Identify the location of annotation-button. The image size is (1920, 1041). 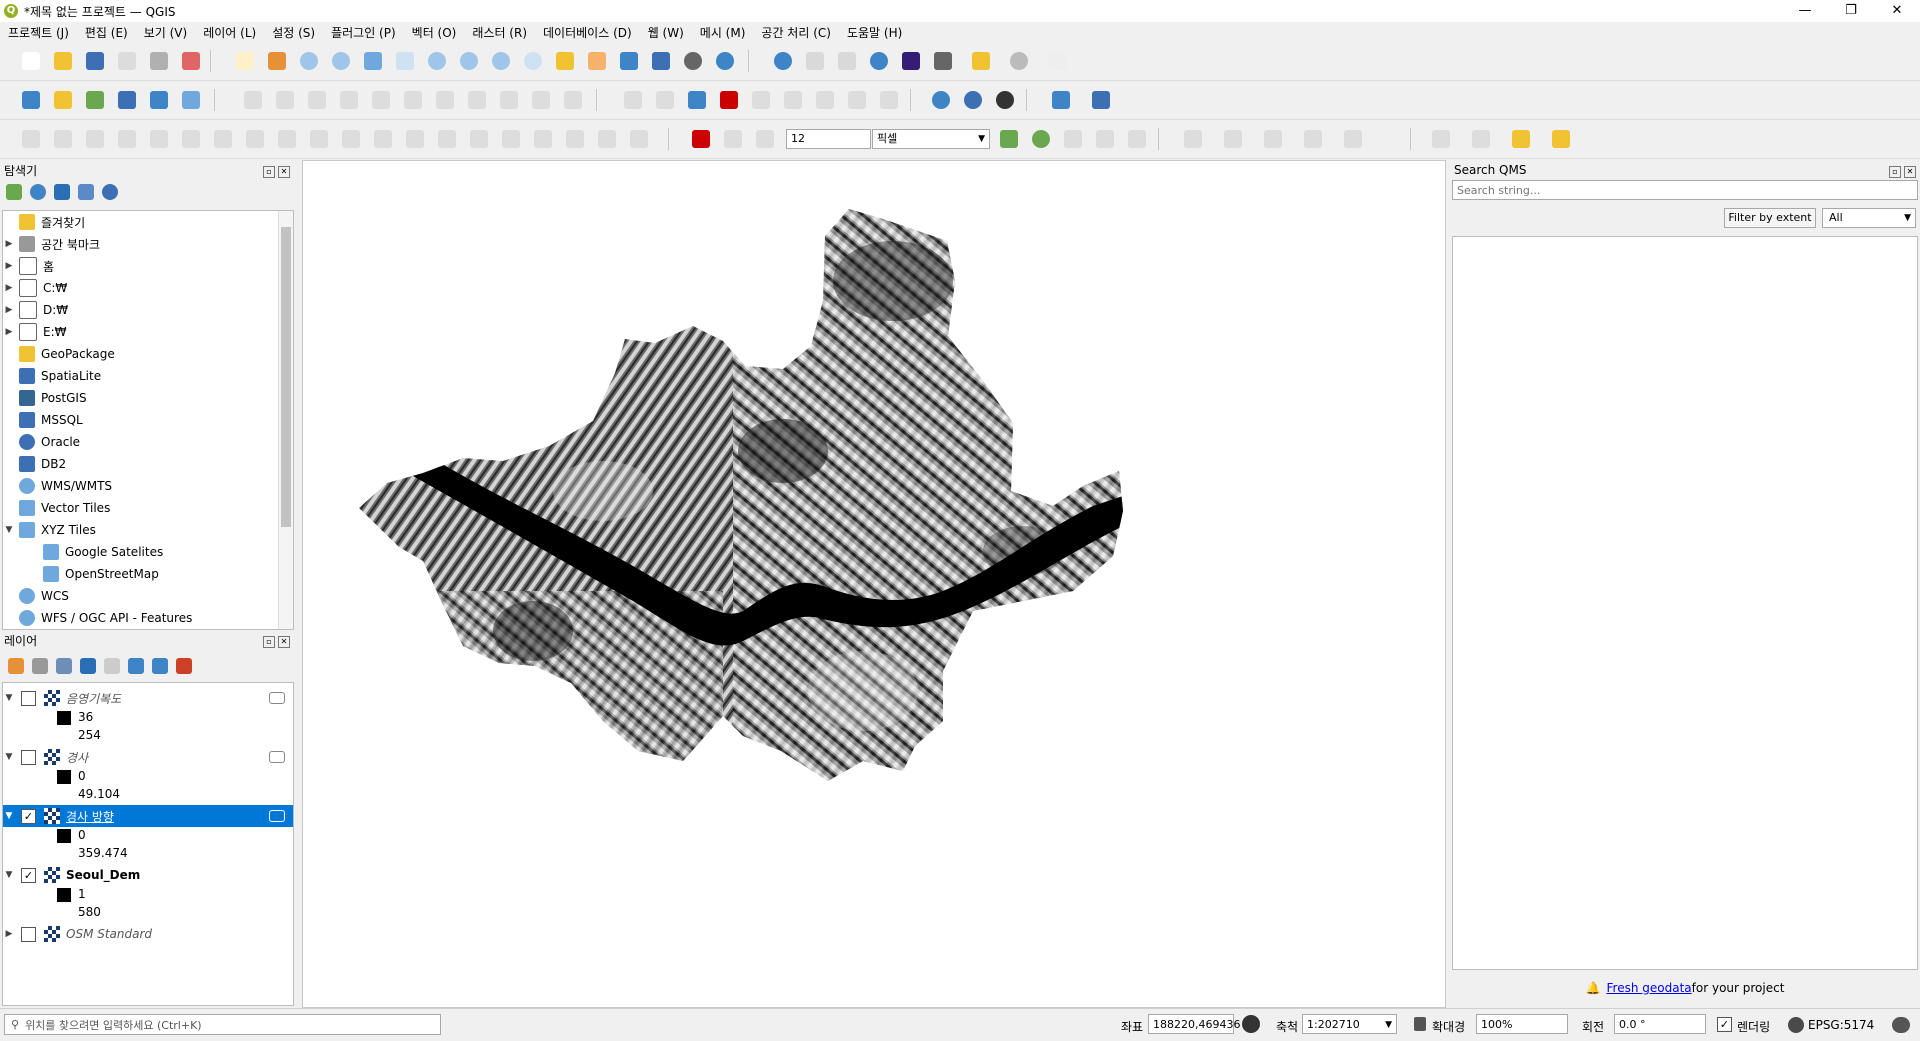
(1193, 139).